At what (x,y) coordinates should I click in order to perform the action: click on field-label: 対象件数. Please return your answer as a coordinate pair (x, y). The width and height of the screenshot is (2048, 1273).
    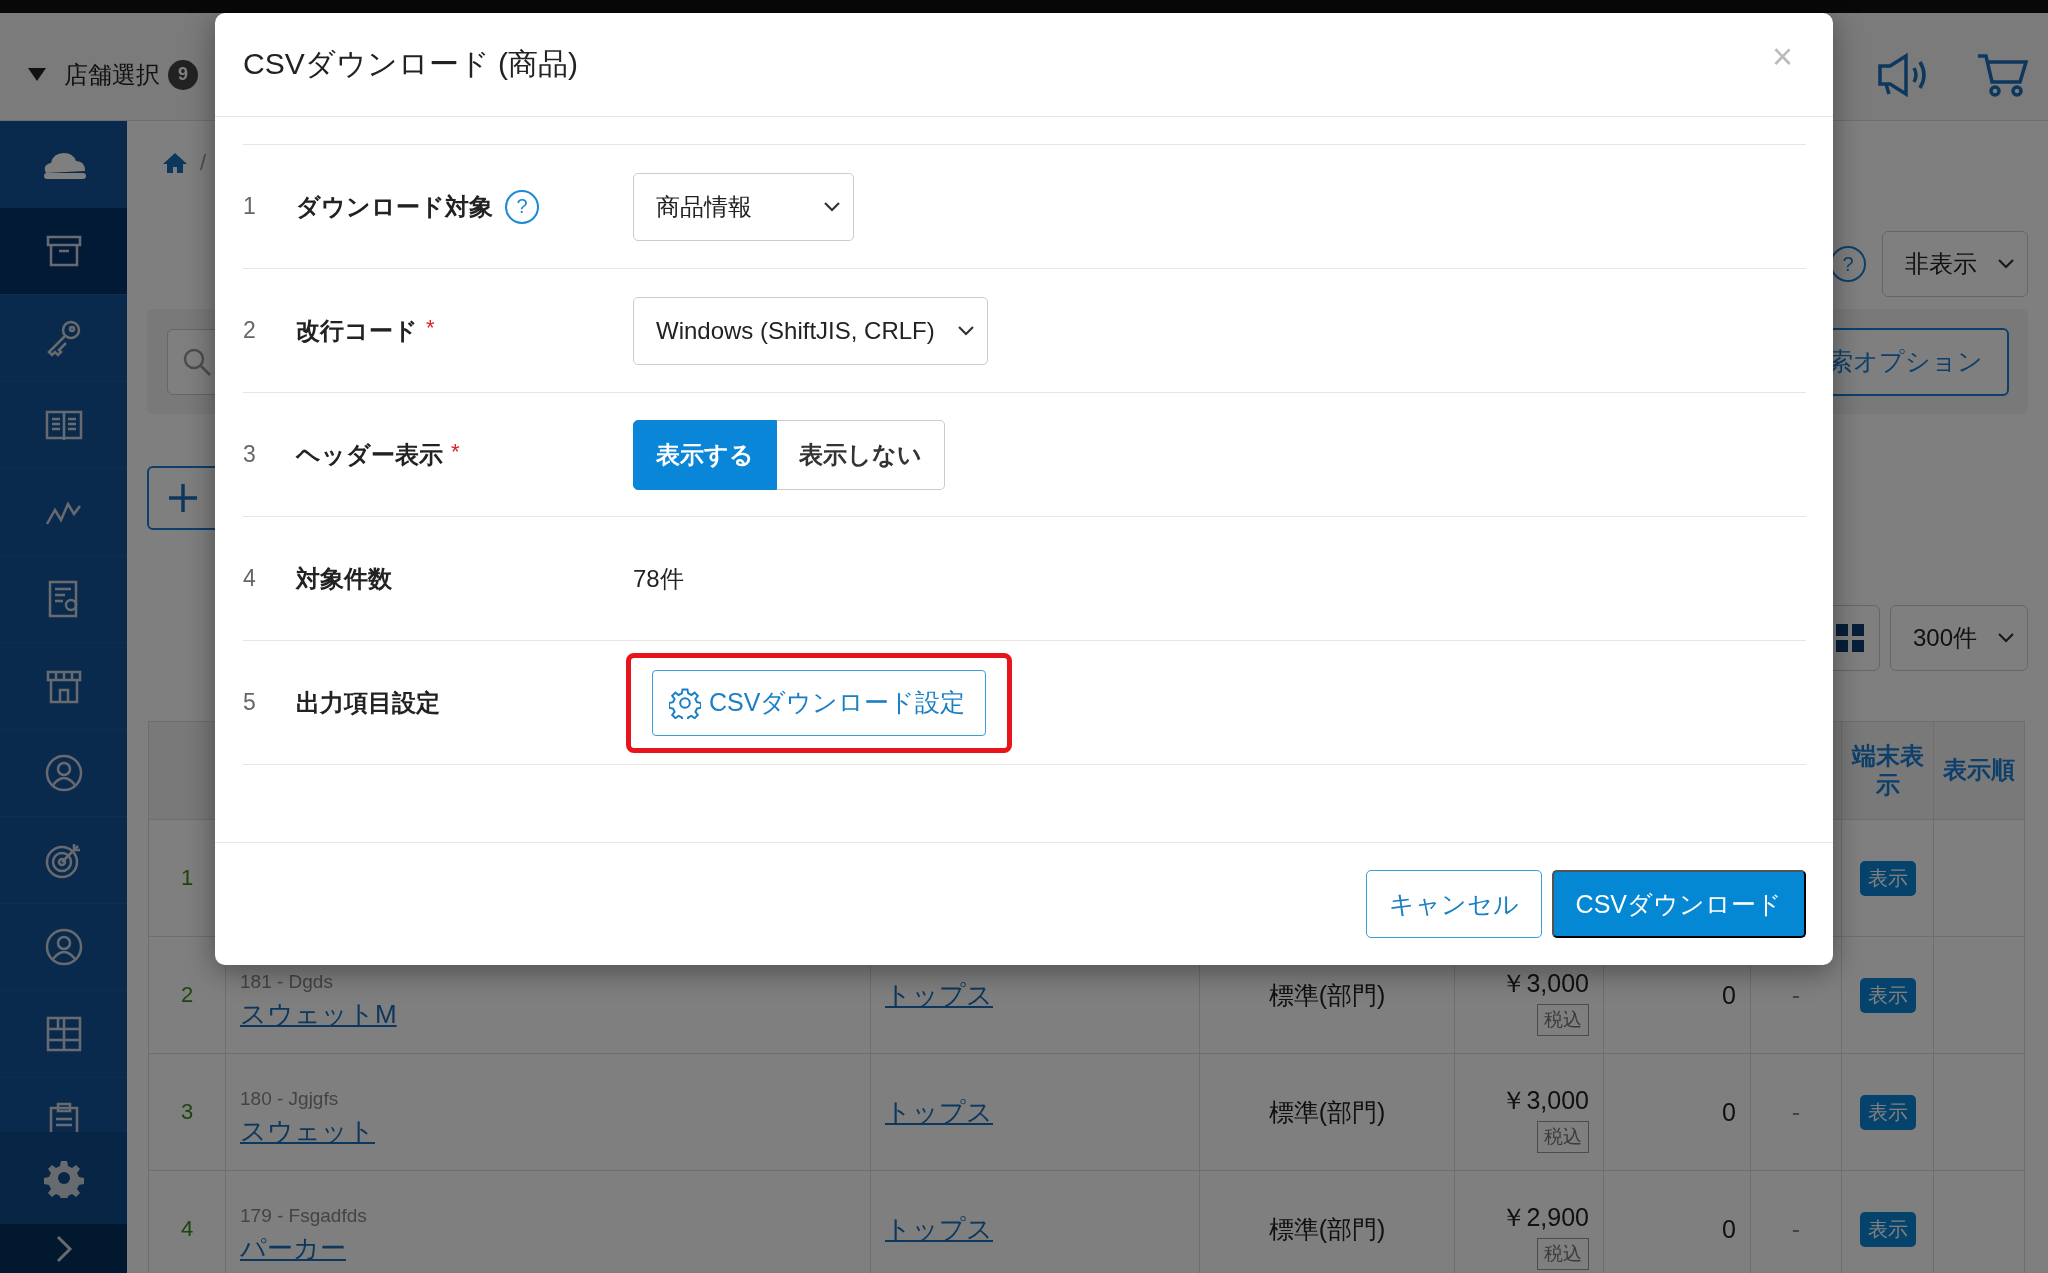
    Looking at the image, I should click on (344, 578).